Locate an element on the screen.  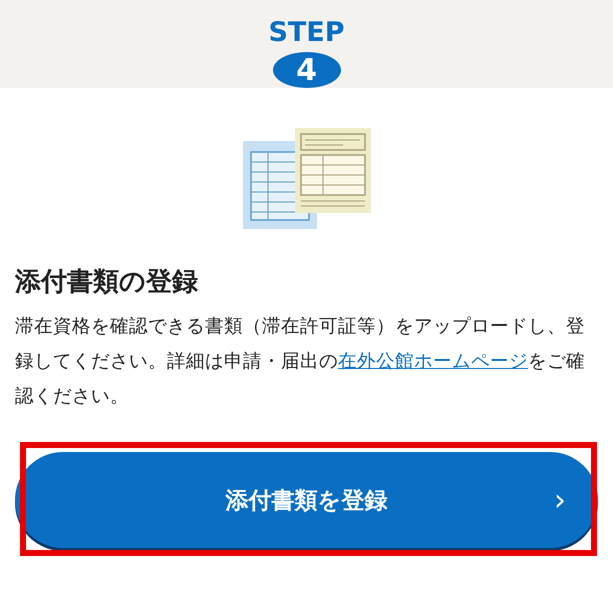
section-heading: 添付書類の登録 is located at coordinates (107, 282).